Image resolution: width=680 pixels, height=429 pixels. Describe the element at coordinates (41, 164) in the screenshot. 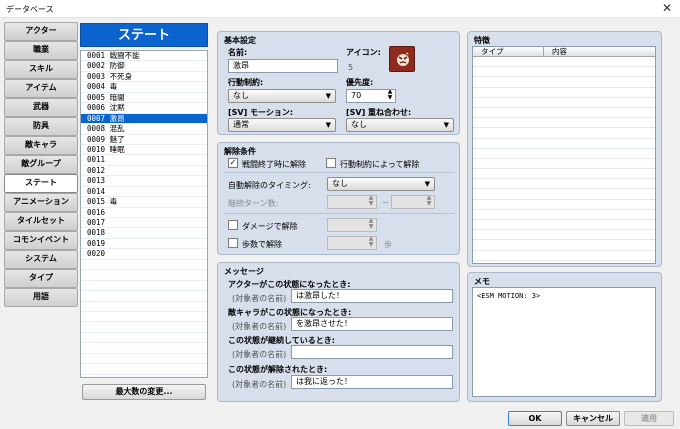

I see `tab-item: 敵グループ` at that location.